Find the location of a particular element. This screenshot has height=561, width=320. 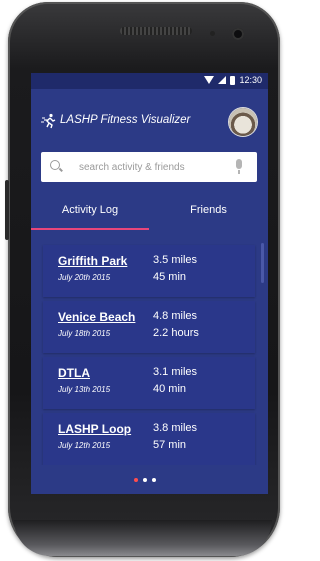

signal-icon is located at coordinates (222, 80).